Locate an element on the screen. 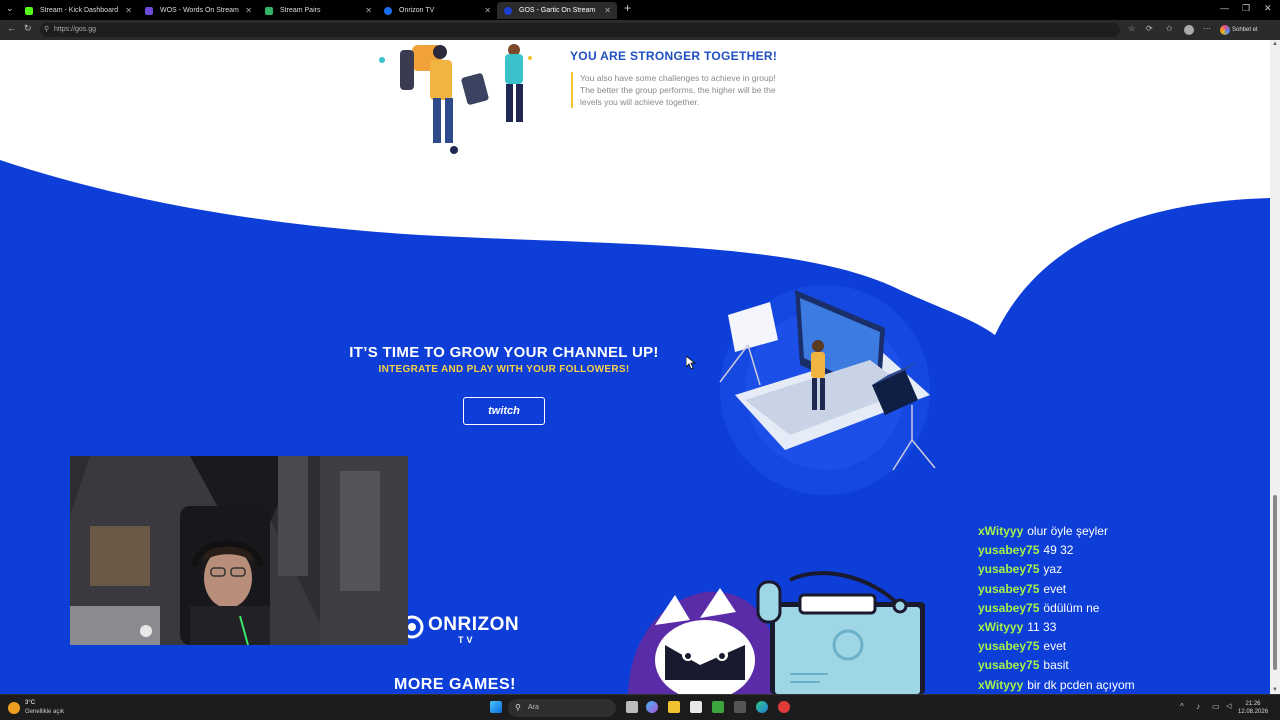 This screenshot has height=720, width=1280. tab-label: WOS - Words On Stream is located at coordinates (199, 10).